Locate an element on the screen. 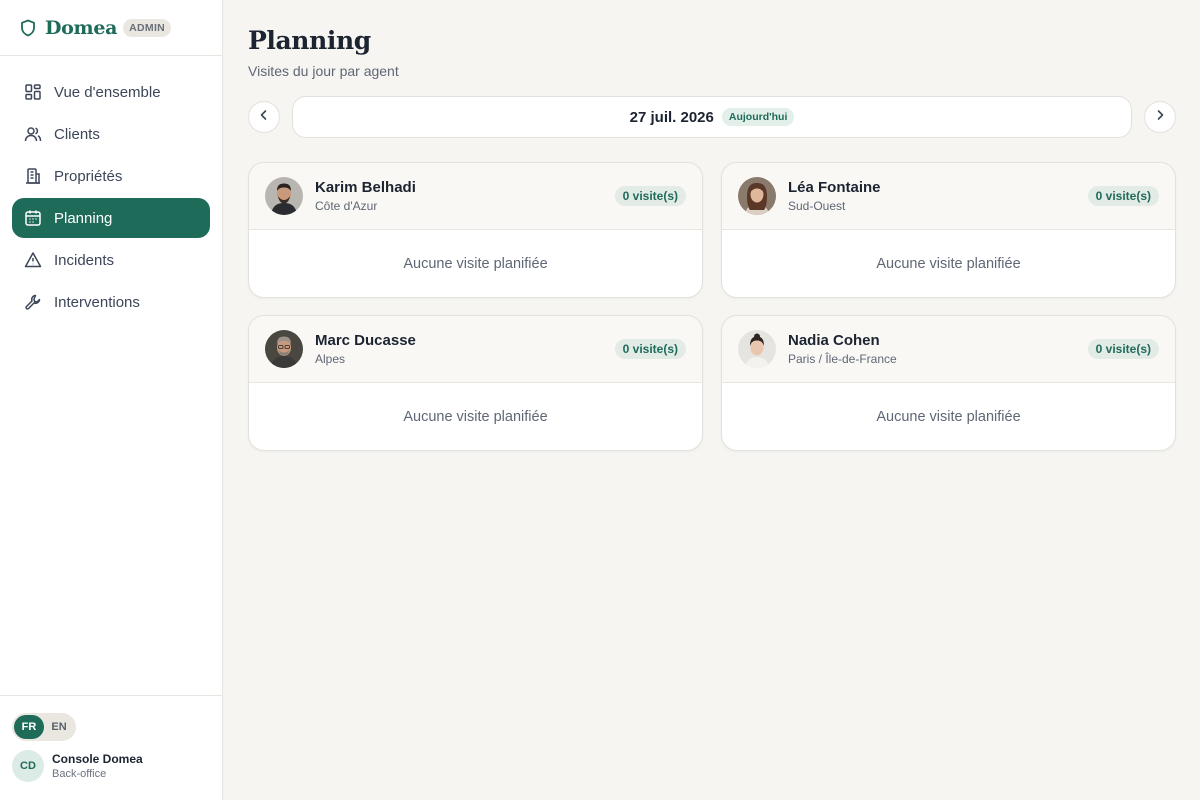 Image resolution: width=1200 pixels, height=800 pixels. previous-day-button is located at coordinates (264, 117).